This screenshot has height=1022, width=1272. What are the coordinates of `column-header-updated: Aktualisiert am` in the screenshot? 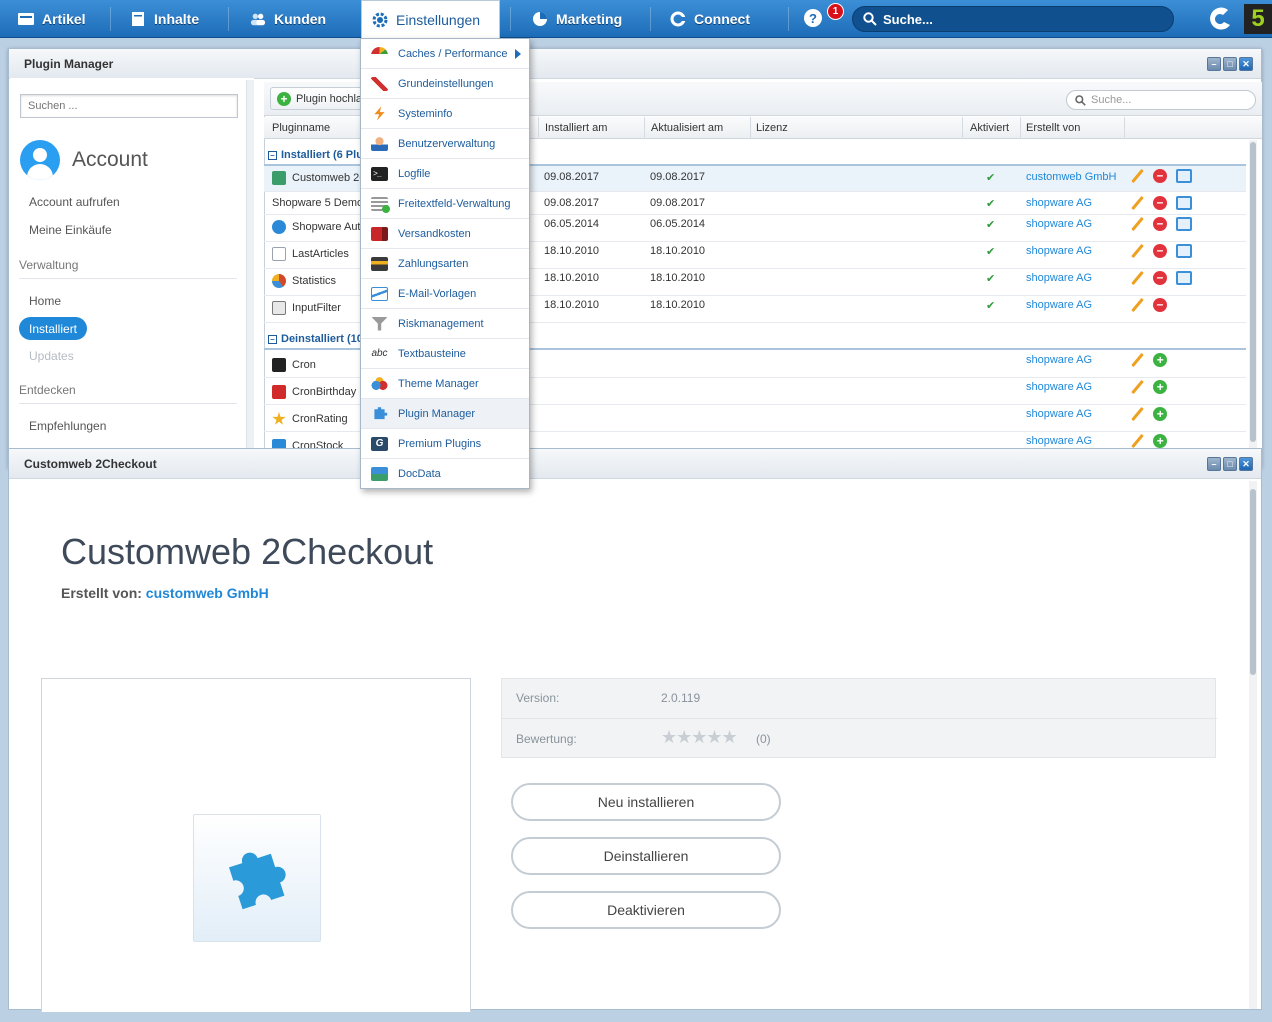 It's located at (687, 128).